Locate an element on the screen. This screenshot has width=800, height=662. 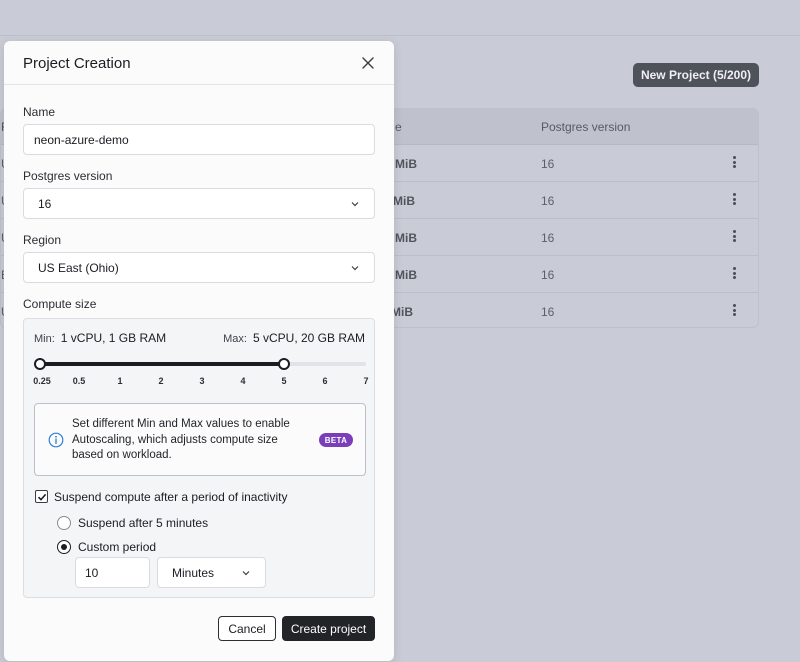
table-header-storage: e is located at coordinates (398, 127).